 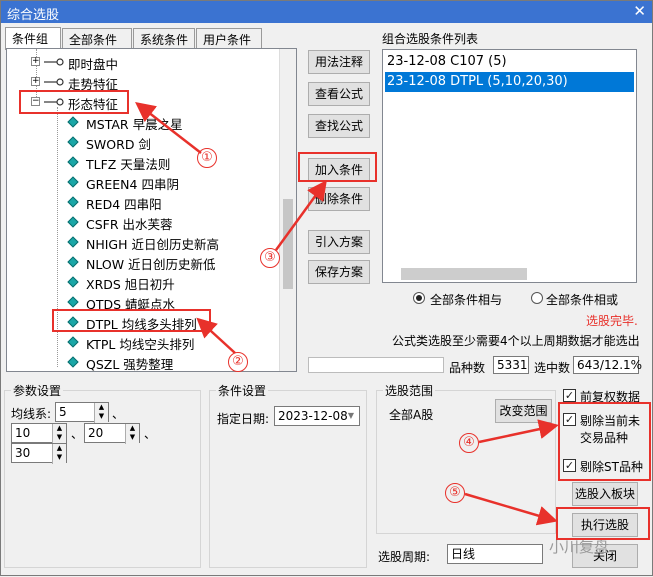 I want to click on all-and-radio, so click(x=419, y=298).